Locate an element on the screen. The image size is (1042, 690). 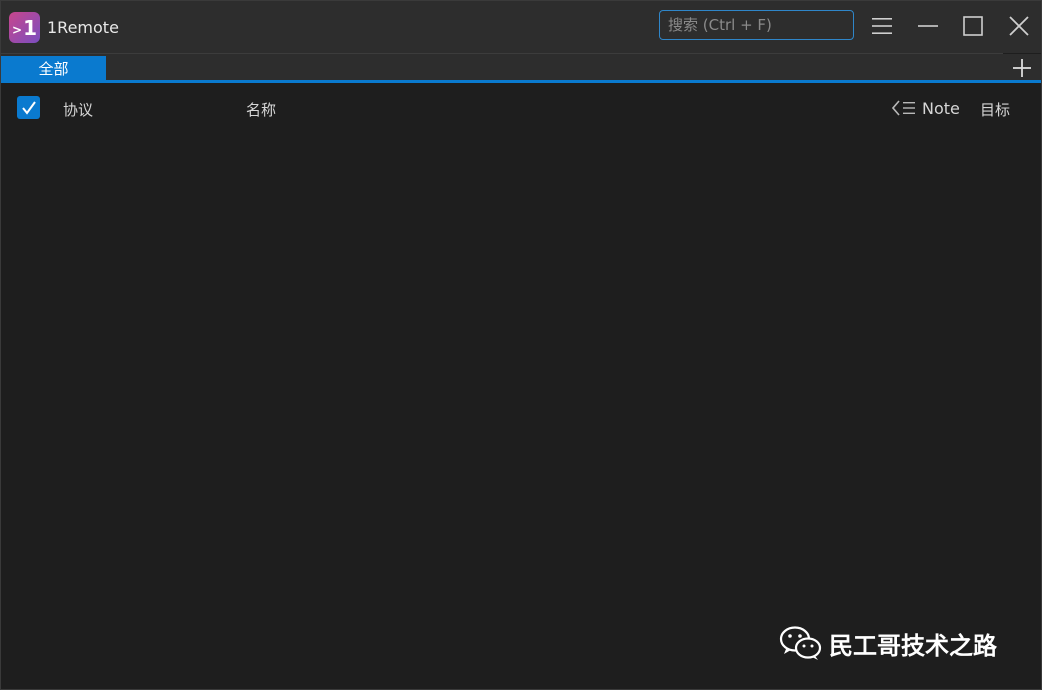
title-bar: > 1 1Remote is located at coordinates (521, 27).